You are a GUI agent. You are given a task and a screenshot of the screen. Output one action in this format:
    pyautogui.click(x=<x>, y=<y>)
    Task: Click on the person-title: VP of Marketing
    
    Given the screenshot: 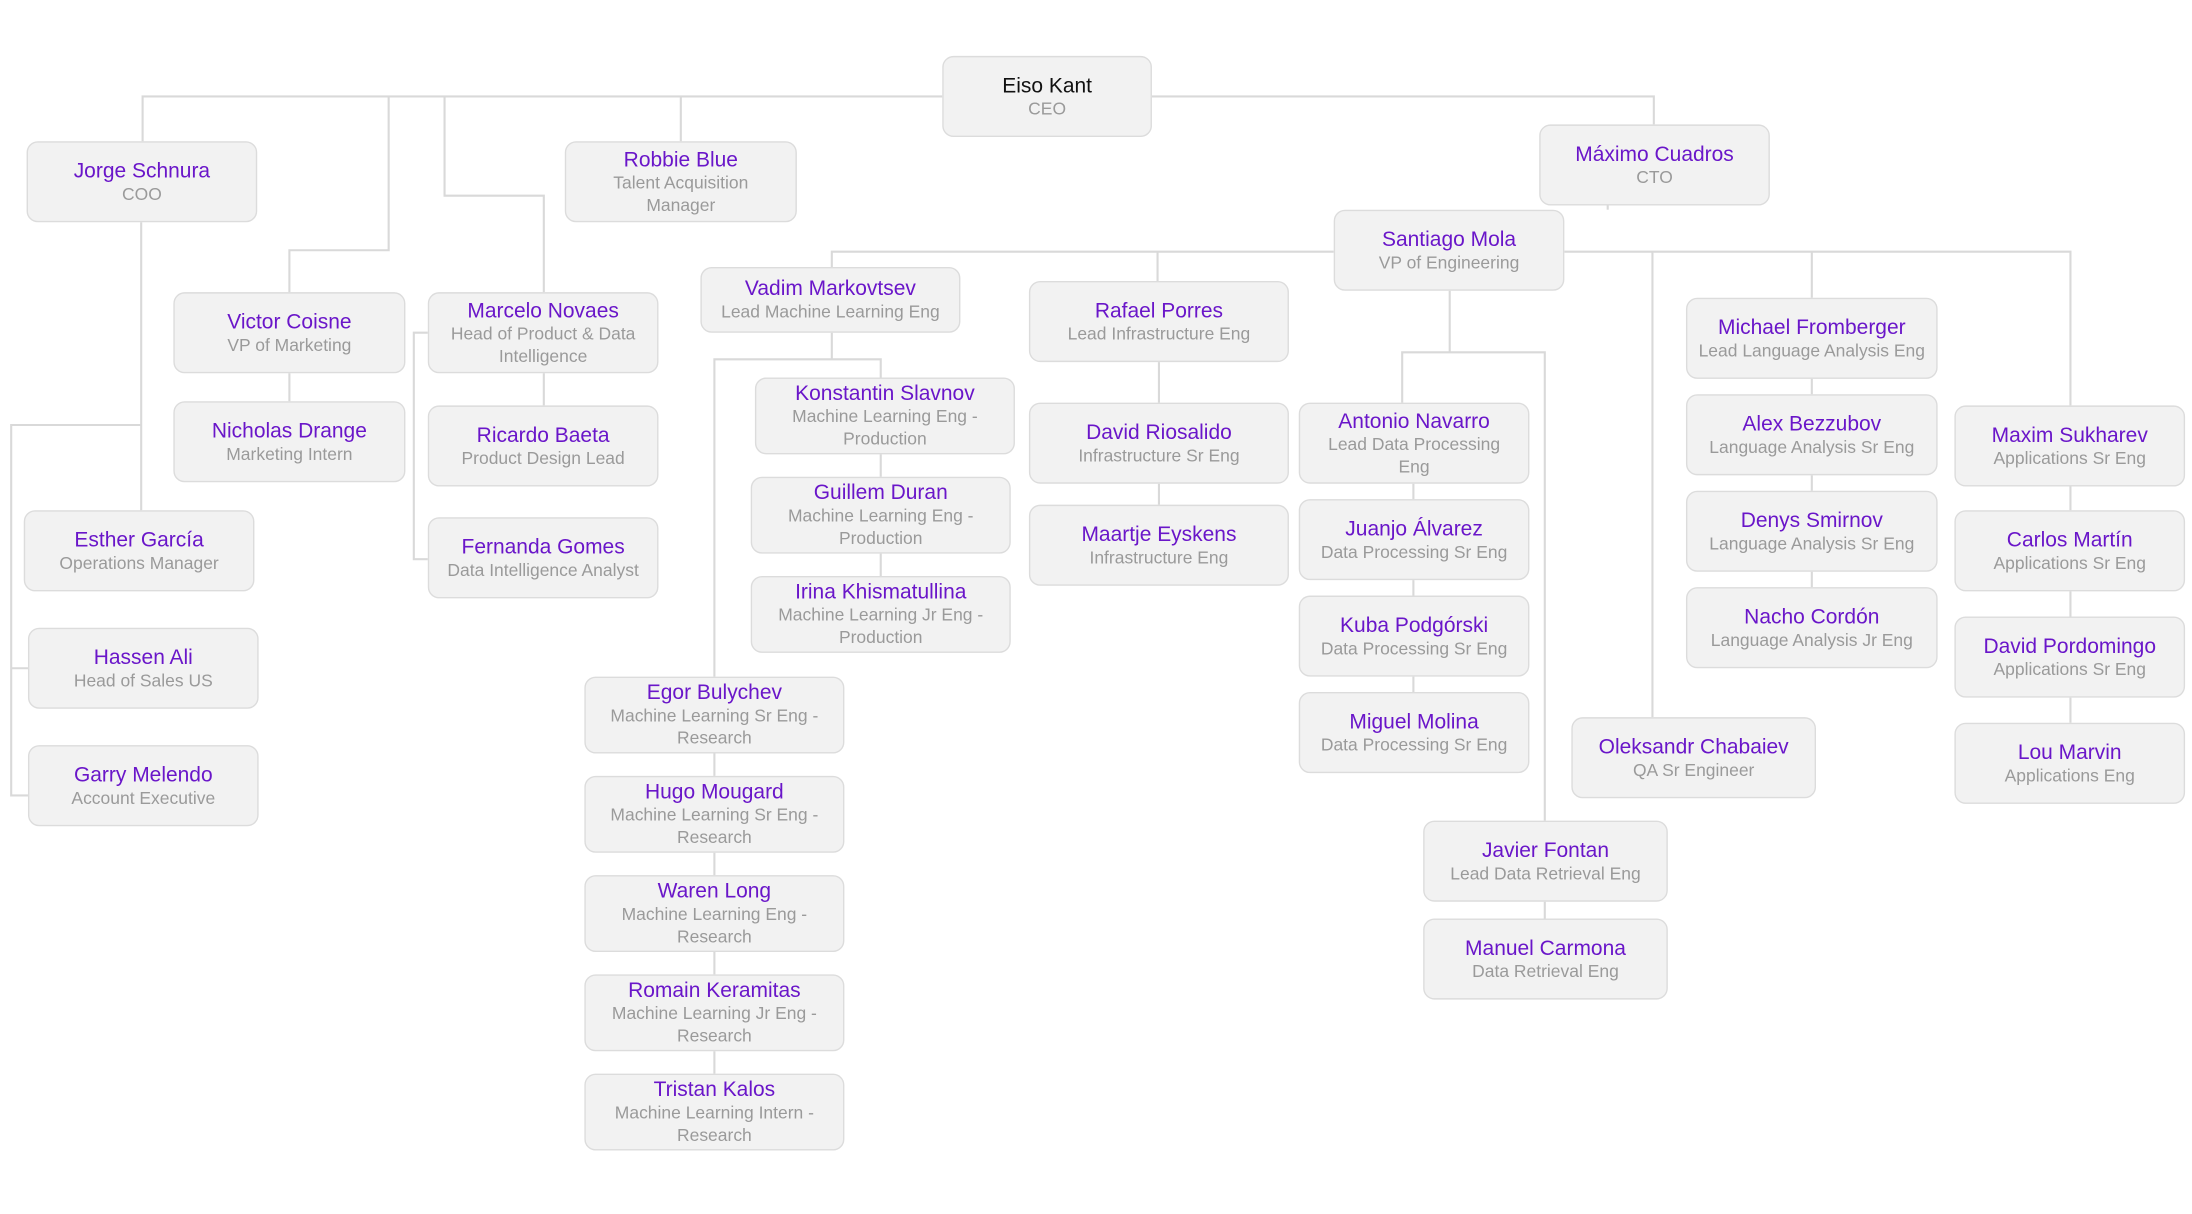 What is the action you would take?
    pyautogui.click(x=289, y=344)
    